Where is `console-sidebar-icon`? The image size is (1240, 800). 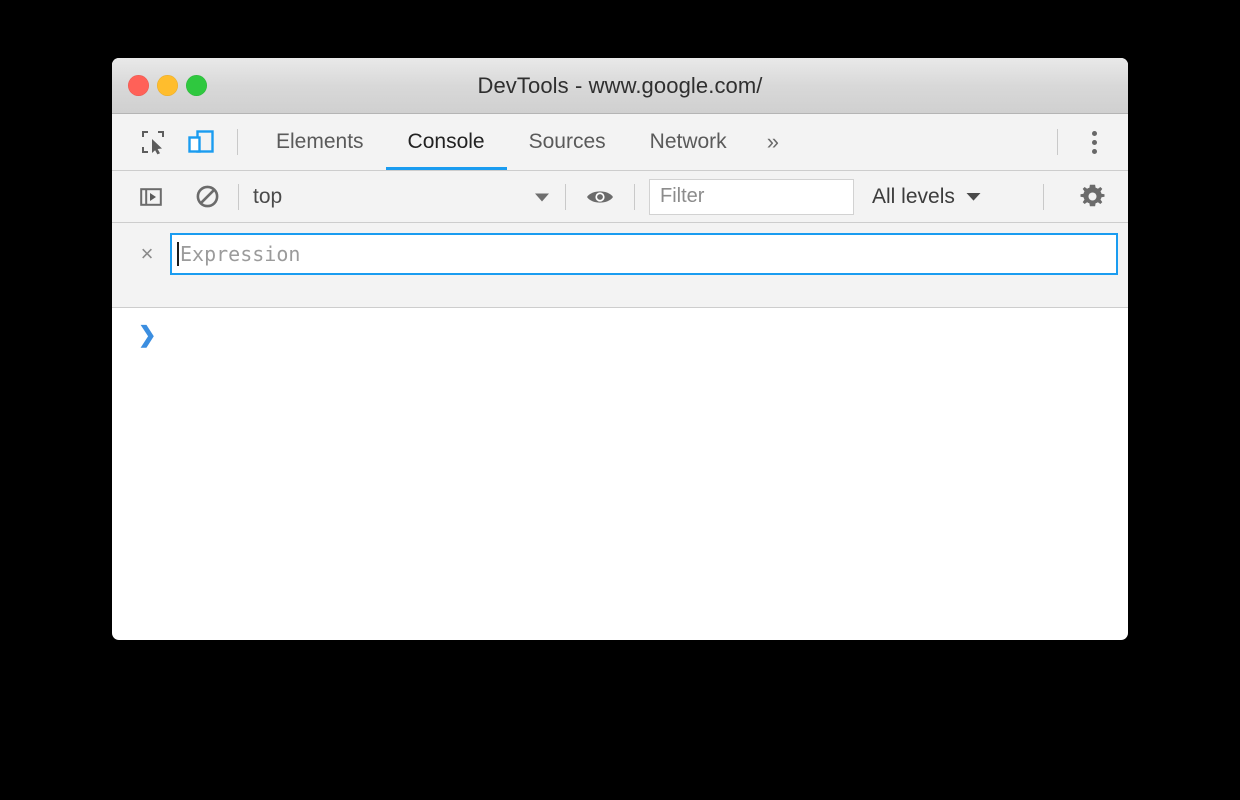 console-sidebar-icon is located at coordinates (151, 197).